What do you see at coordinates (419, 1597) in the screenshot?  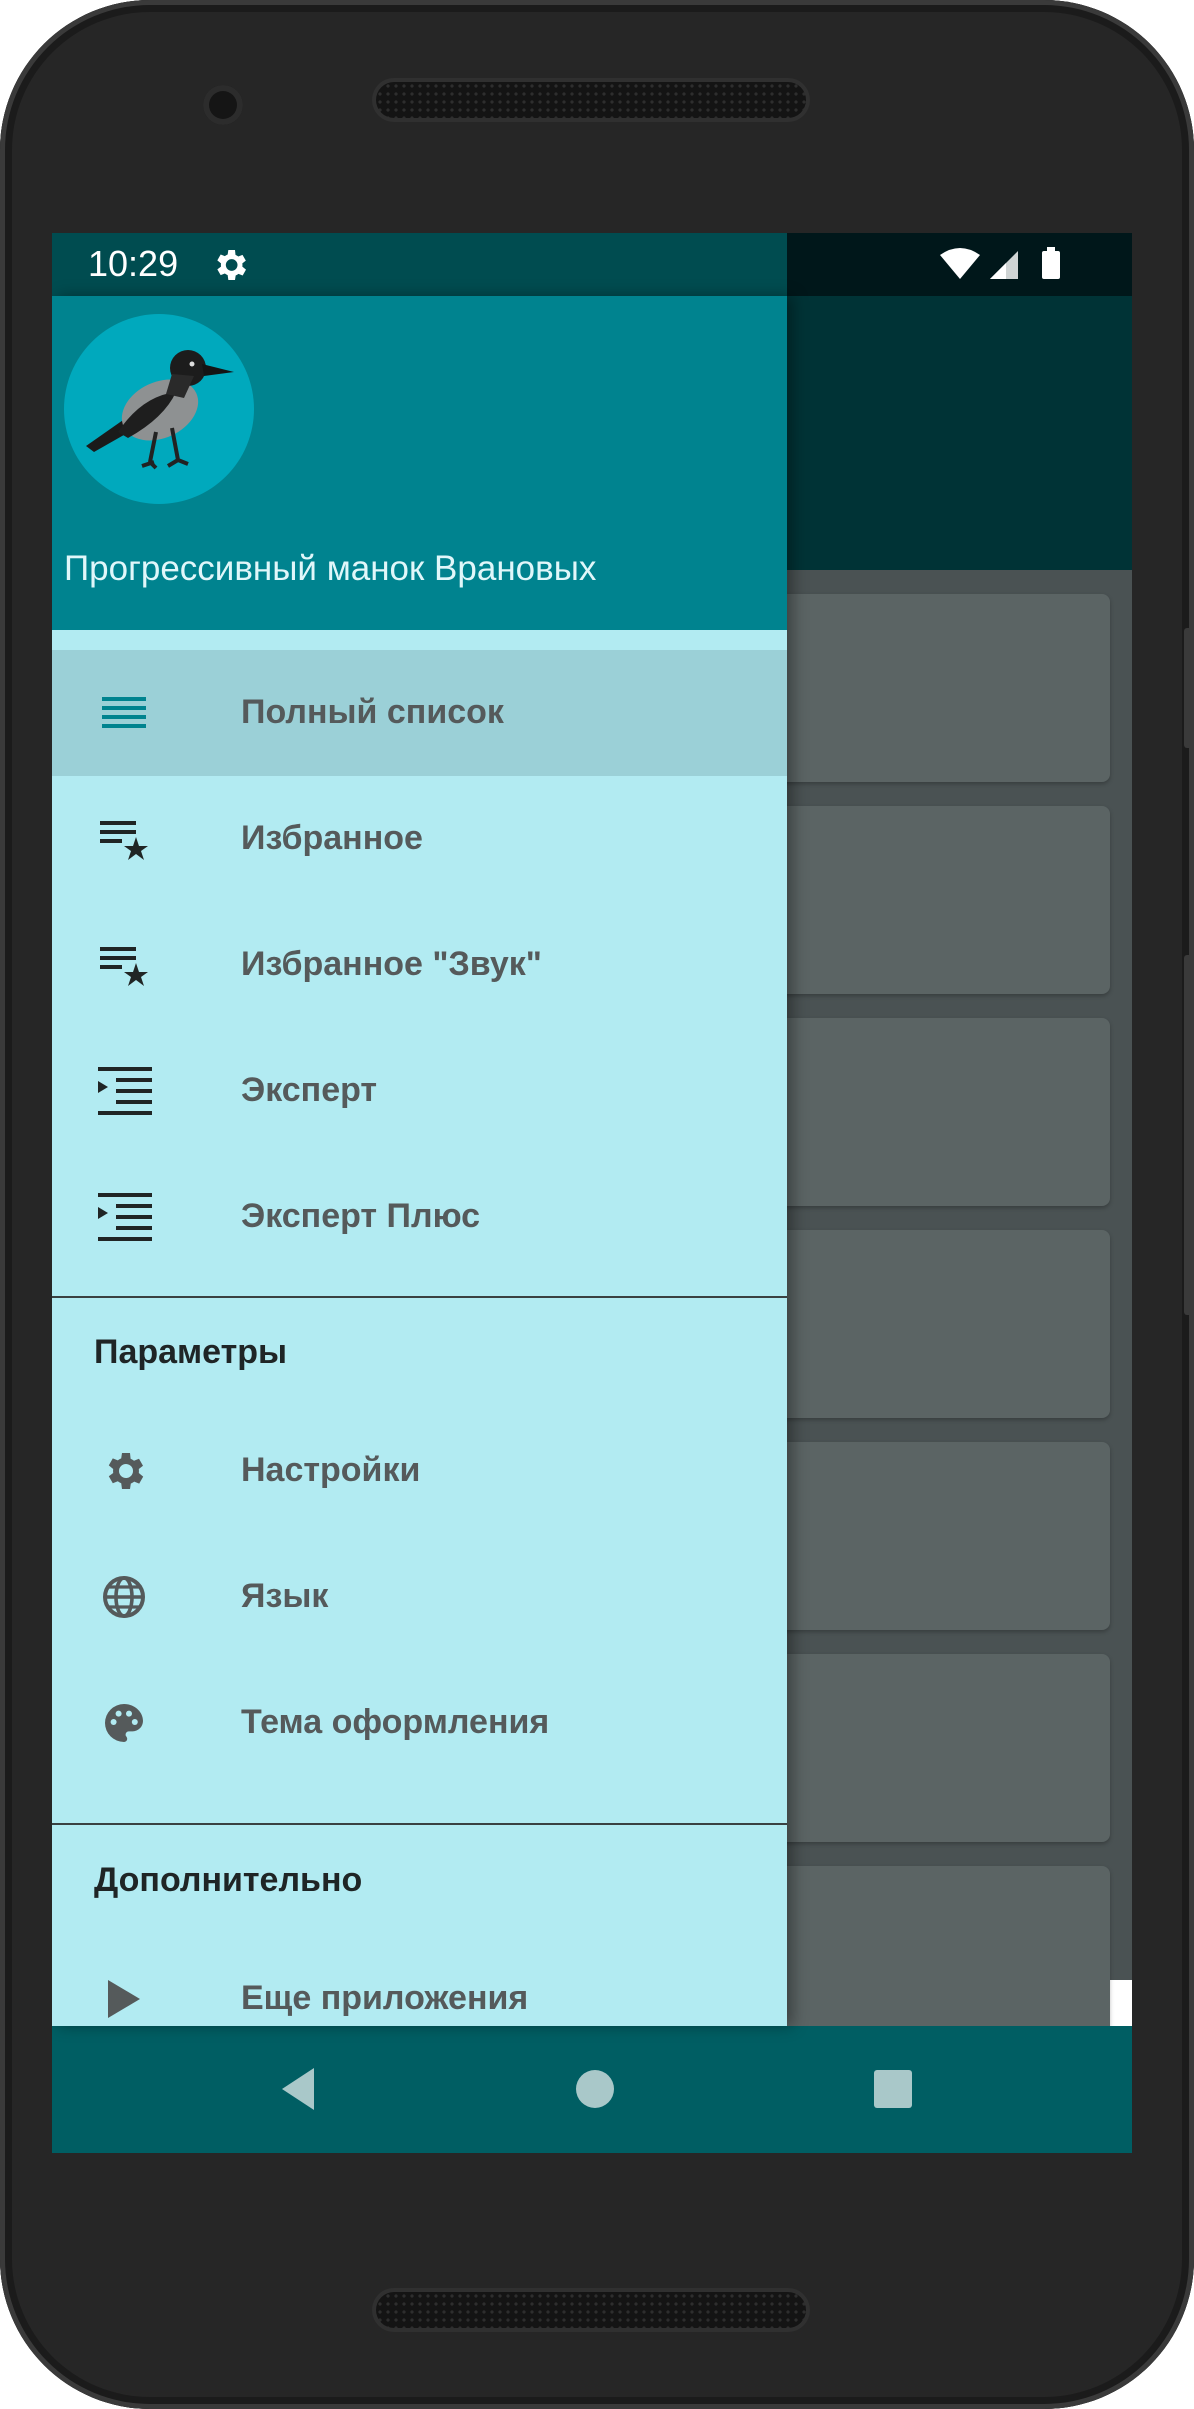 I see `menu-item-language: Язык` at bounding box center [419, 1597].